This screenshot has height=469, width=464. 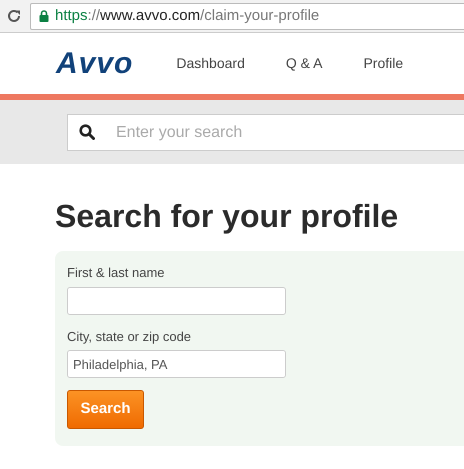 I want to click on url-text: https://www.avvo.com/claim-your-profile, so click(x=187, y=16).